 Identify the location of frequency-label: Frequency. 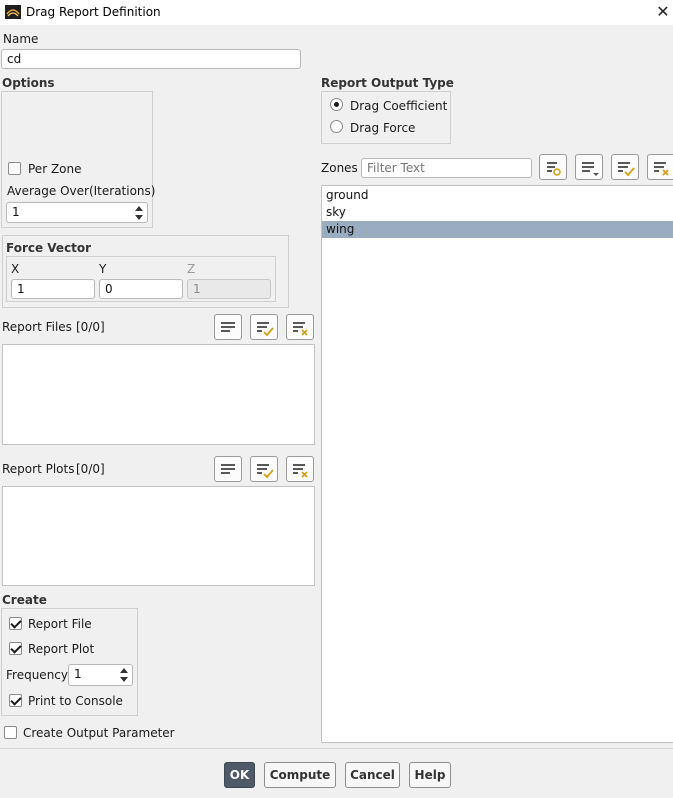
(37, 675).